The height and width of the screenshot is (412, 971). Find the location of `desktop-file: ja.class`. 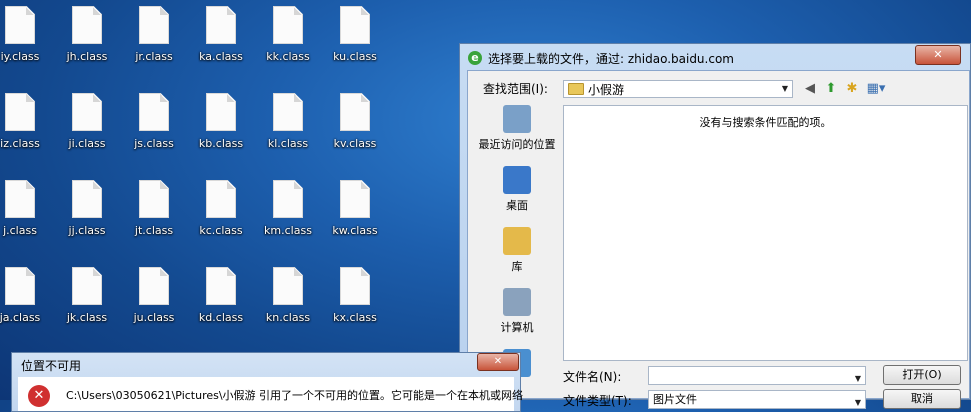

desktop-file: ja.class is located at coordinates (26, 295).